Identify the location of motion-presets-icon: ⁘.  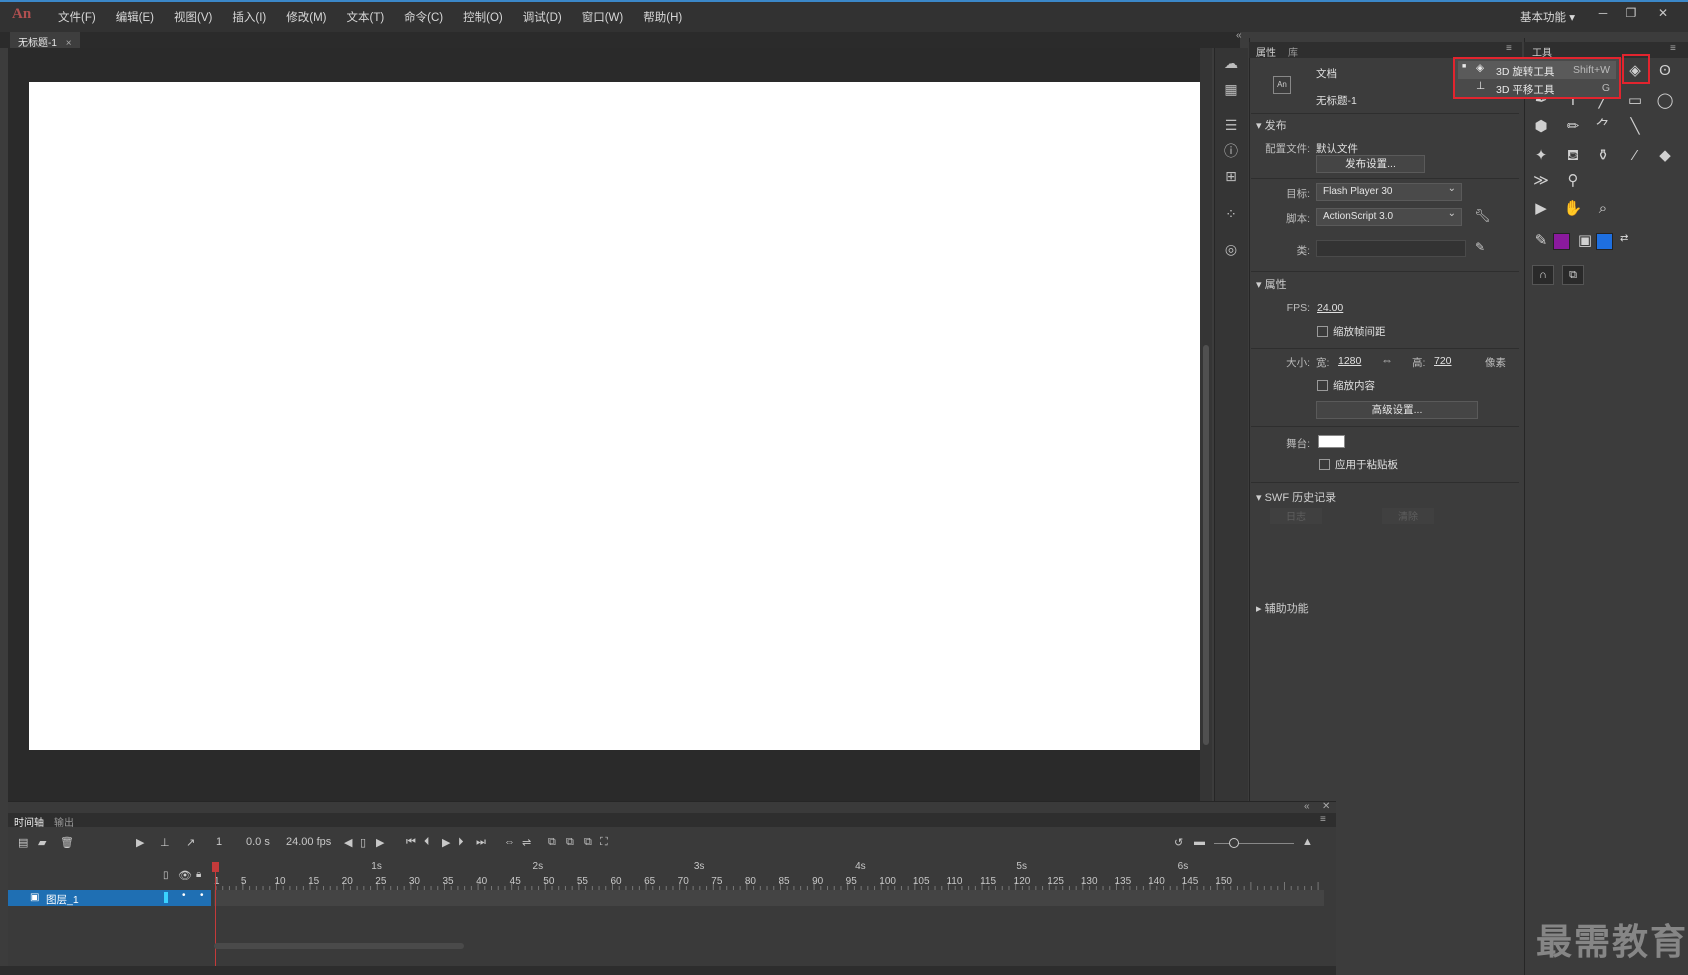
(1231, 214).